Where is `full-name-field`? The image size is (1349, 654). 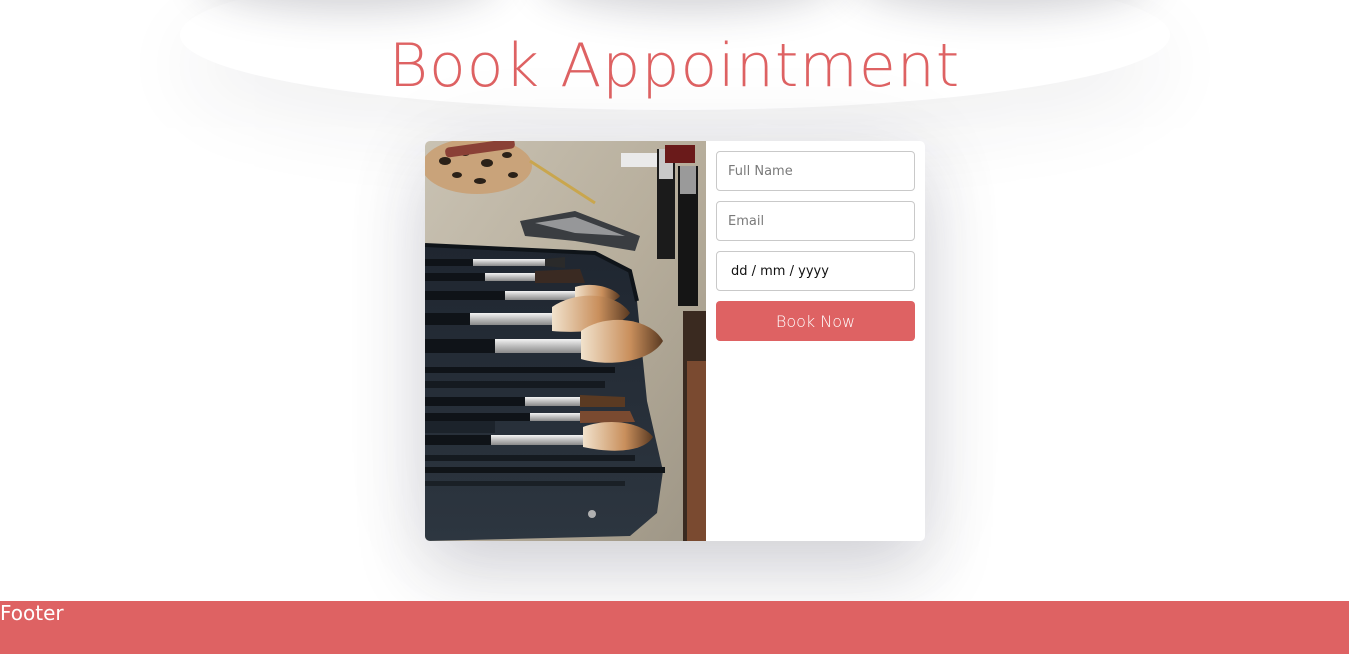 full-name-field is located at coordinates (815, 171).